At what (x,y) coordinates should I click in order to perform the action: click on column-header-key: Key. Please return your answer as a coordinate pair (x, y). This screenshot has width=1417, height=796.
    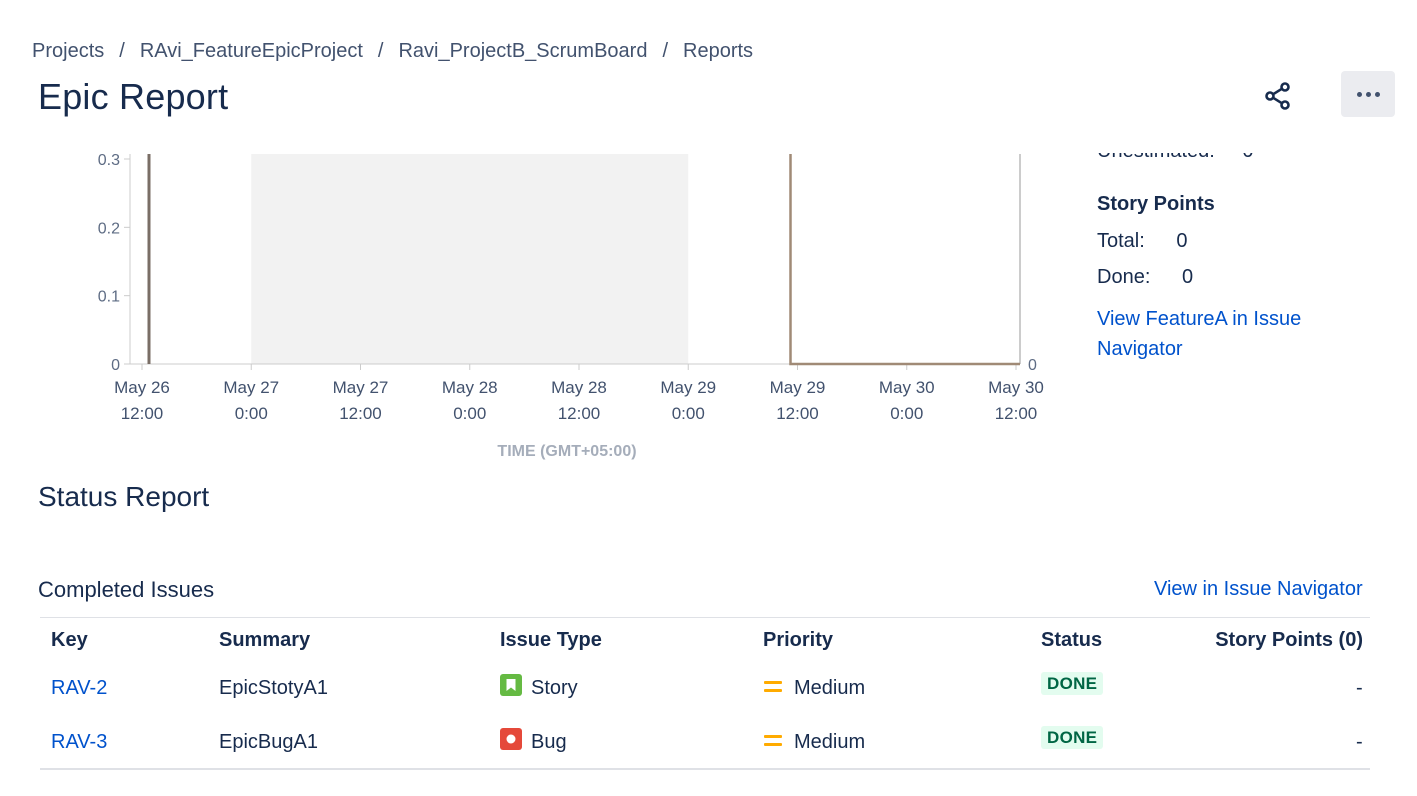
    Looking at the image, I should click on (69, 640).